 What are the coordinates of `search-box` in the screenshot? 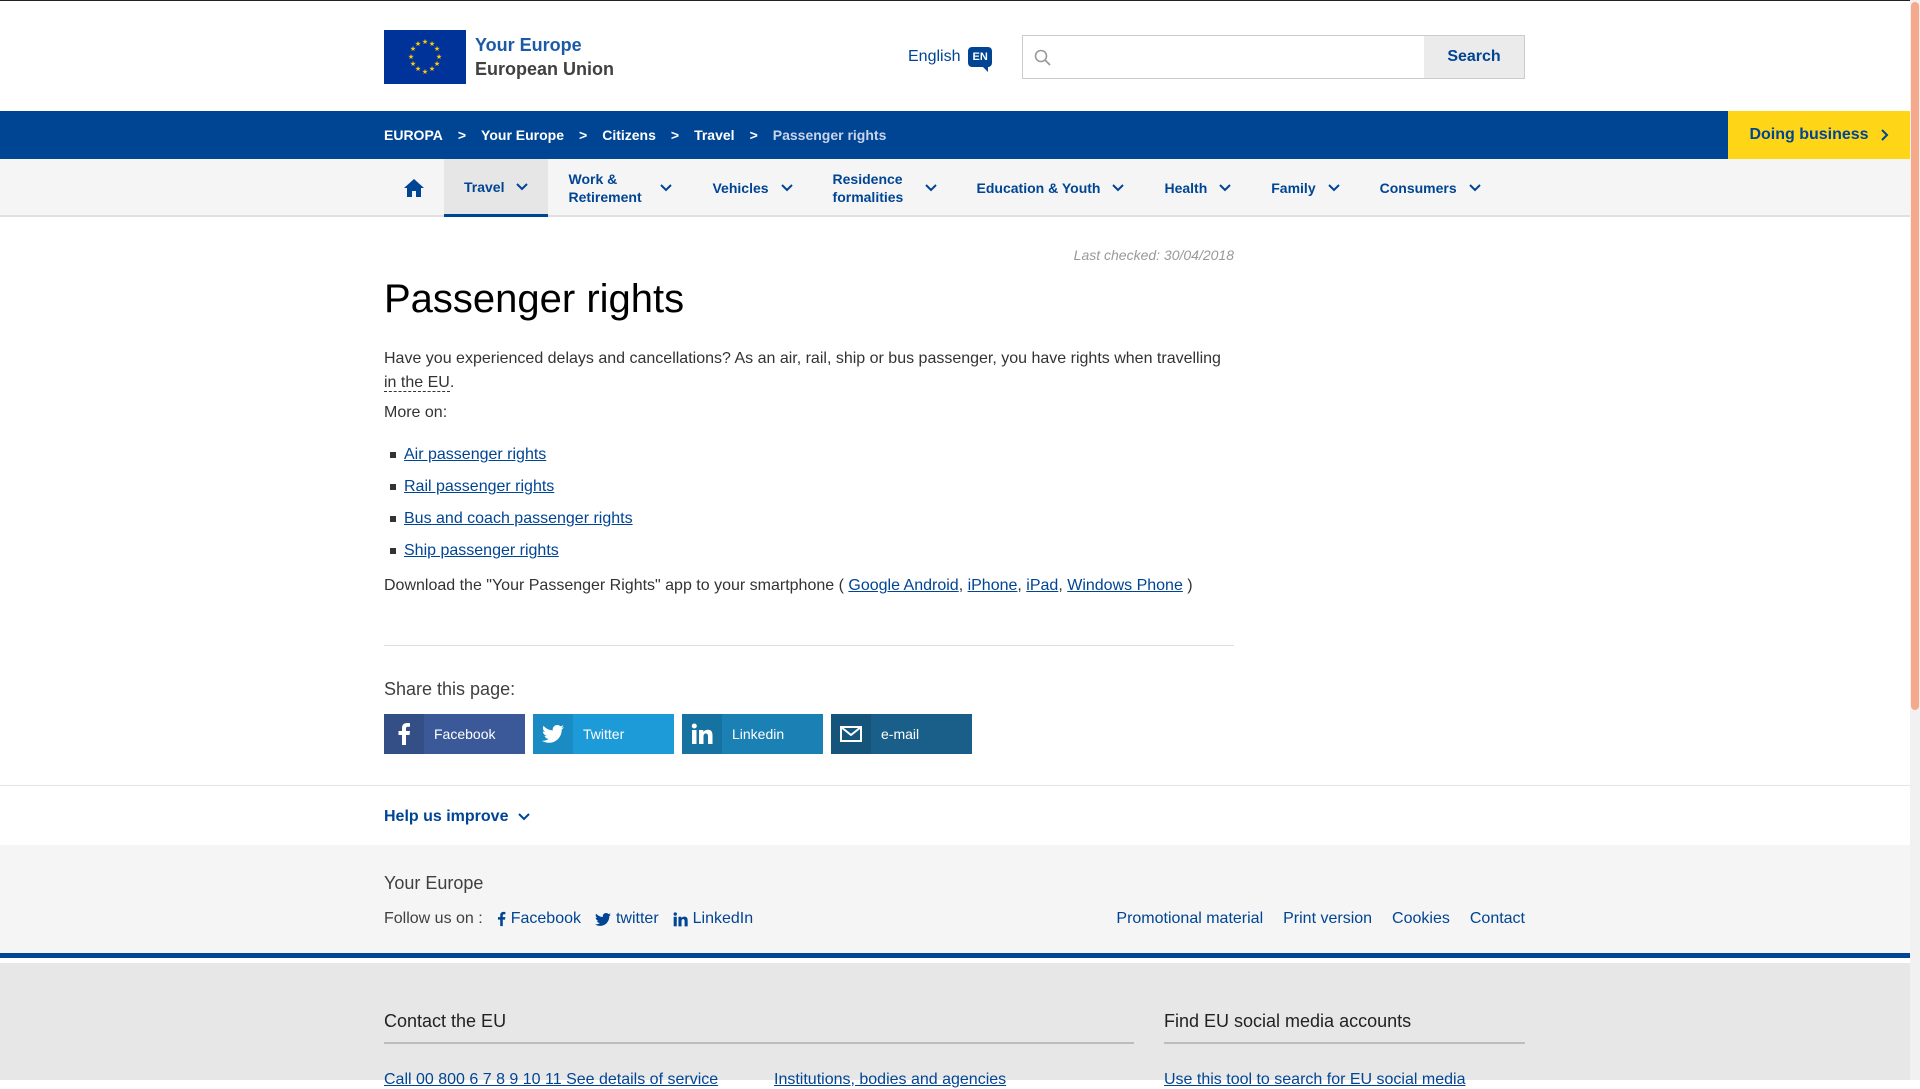 It's located at (1223, 57).